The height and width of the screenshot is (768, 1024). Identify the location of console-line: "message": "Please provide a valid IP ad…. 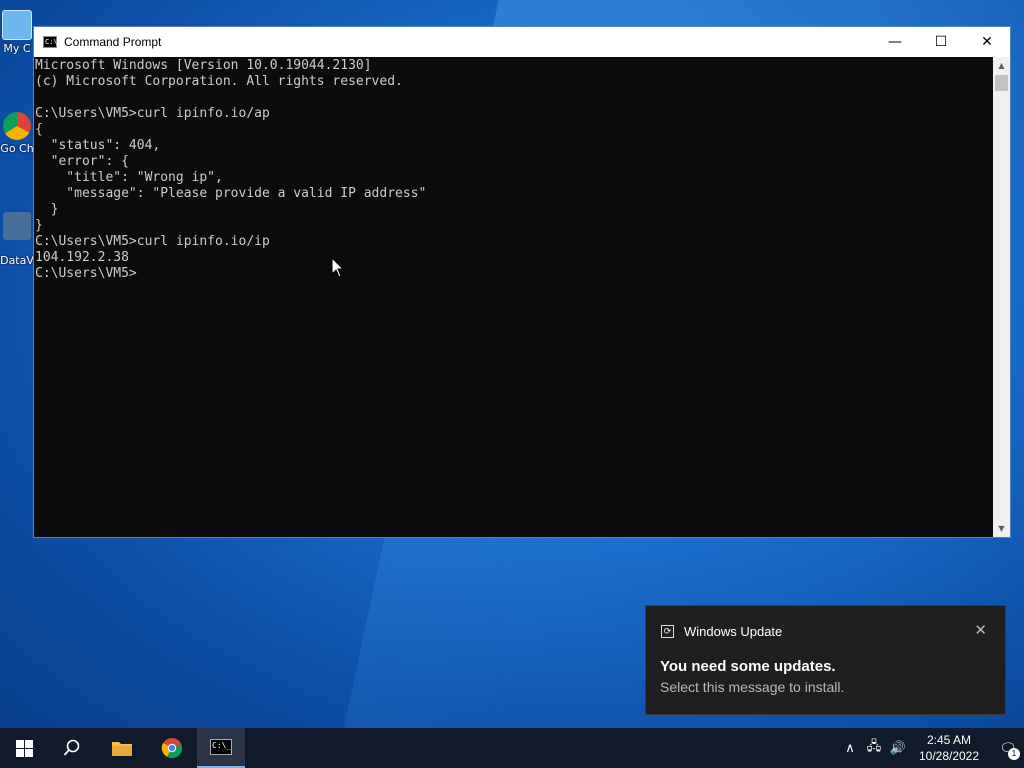
(231, 193).